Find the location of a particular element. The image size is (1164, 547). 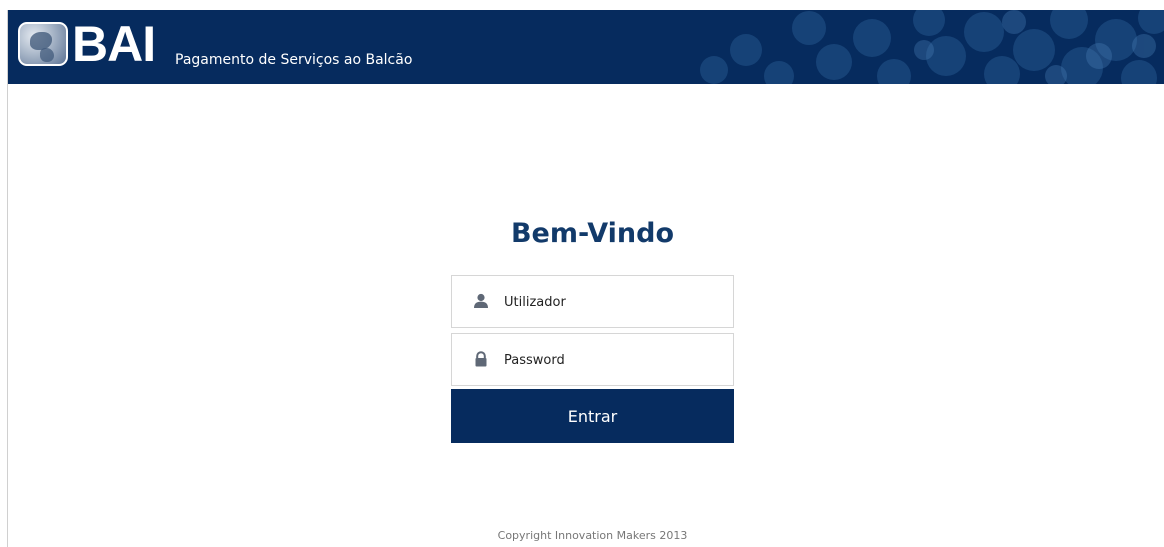

user-icon is located at coordinates (481, 300).